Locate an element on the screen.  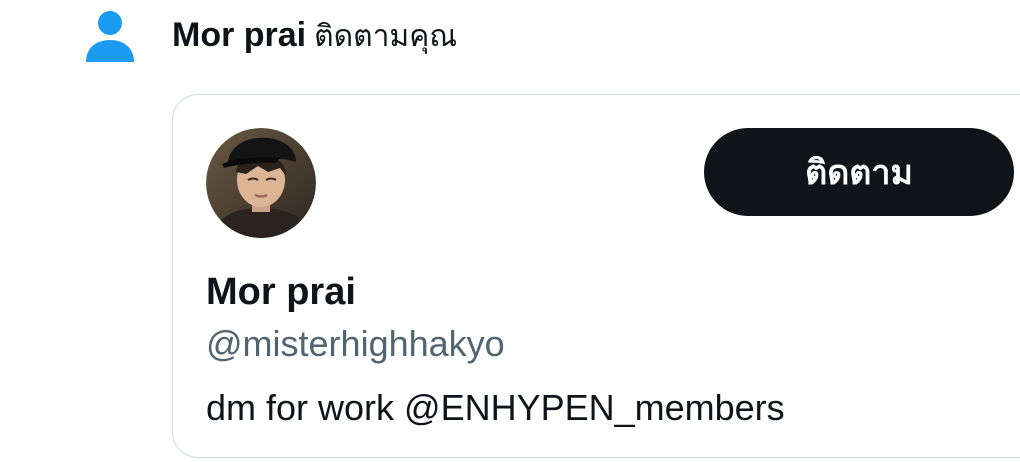
follow-button: ติดตาม is located at coordinates (859, 172).